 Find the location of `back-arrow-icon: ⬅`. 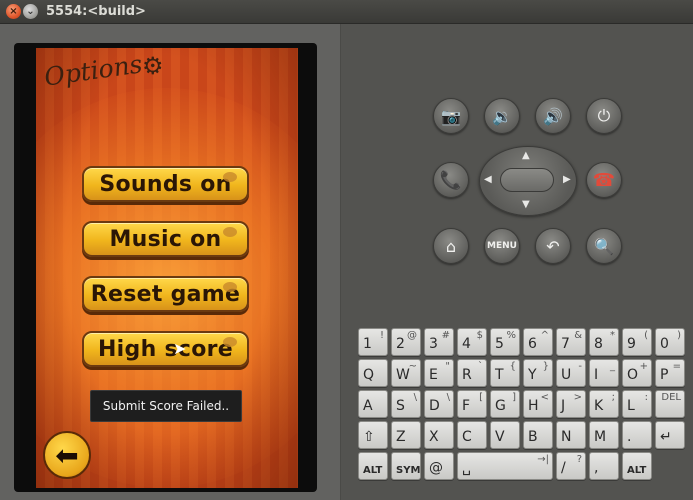

back-arrow-icon: ⬅ is located at coordinates (67, 455).